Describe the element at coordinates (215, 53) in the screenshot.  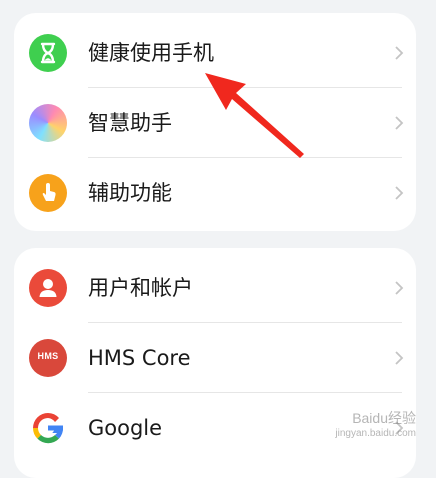
I see `settings-item-digital-balance: 健康使用手机` at that location.